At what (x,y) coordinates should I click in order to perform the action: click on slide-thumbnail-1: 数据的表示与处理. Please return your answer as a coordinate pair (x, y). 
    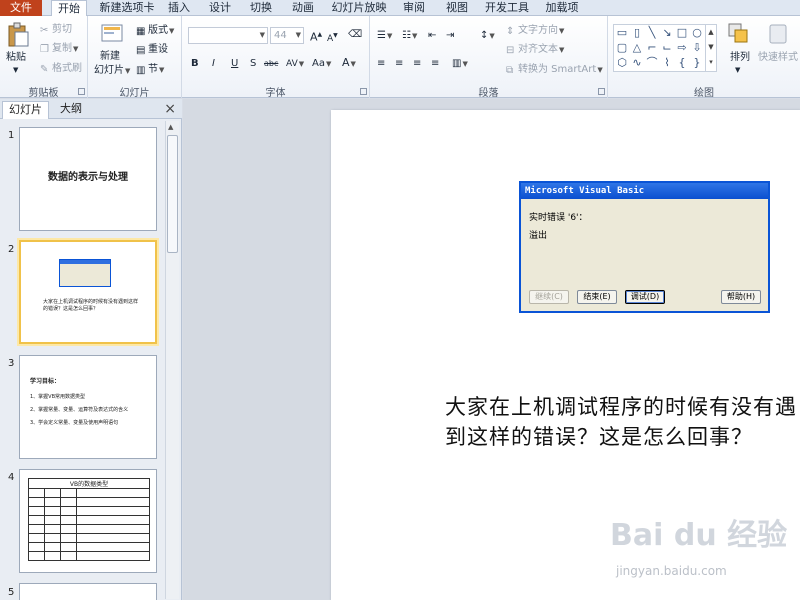
    Looking at the image, I should click on (88, 179).